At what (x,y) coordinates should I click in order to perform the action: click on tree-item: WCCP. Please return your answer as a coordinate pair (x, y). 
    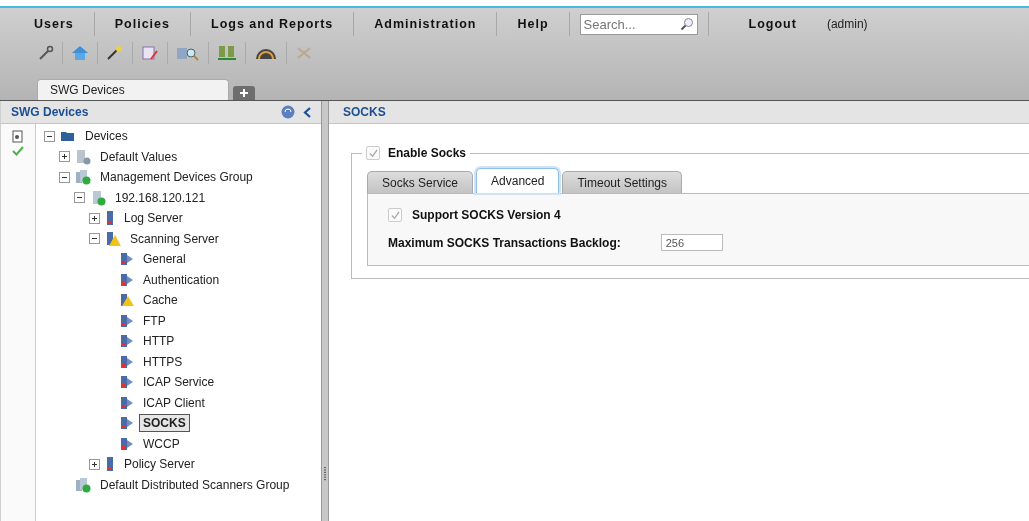
    Looking at the image, I should click on (161, 443).